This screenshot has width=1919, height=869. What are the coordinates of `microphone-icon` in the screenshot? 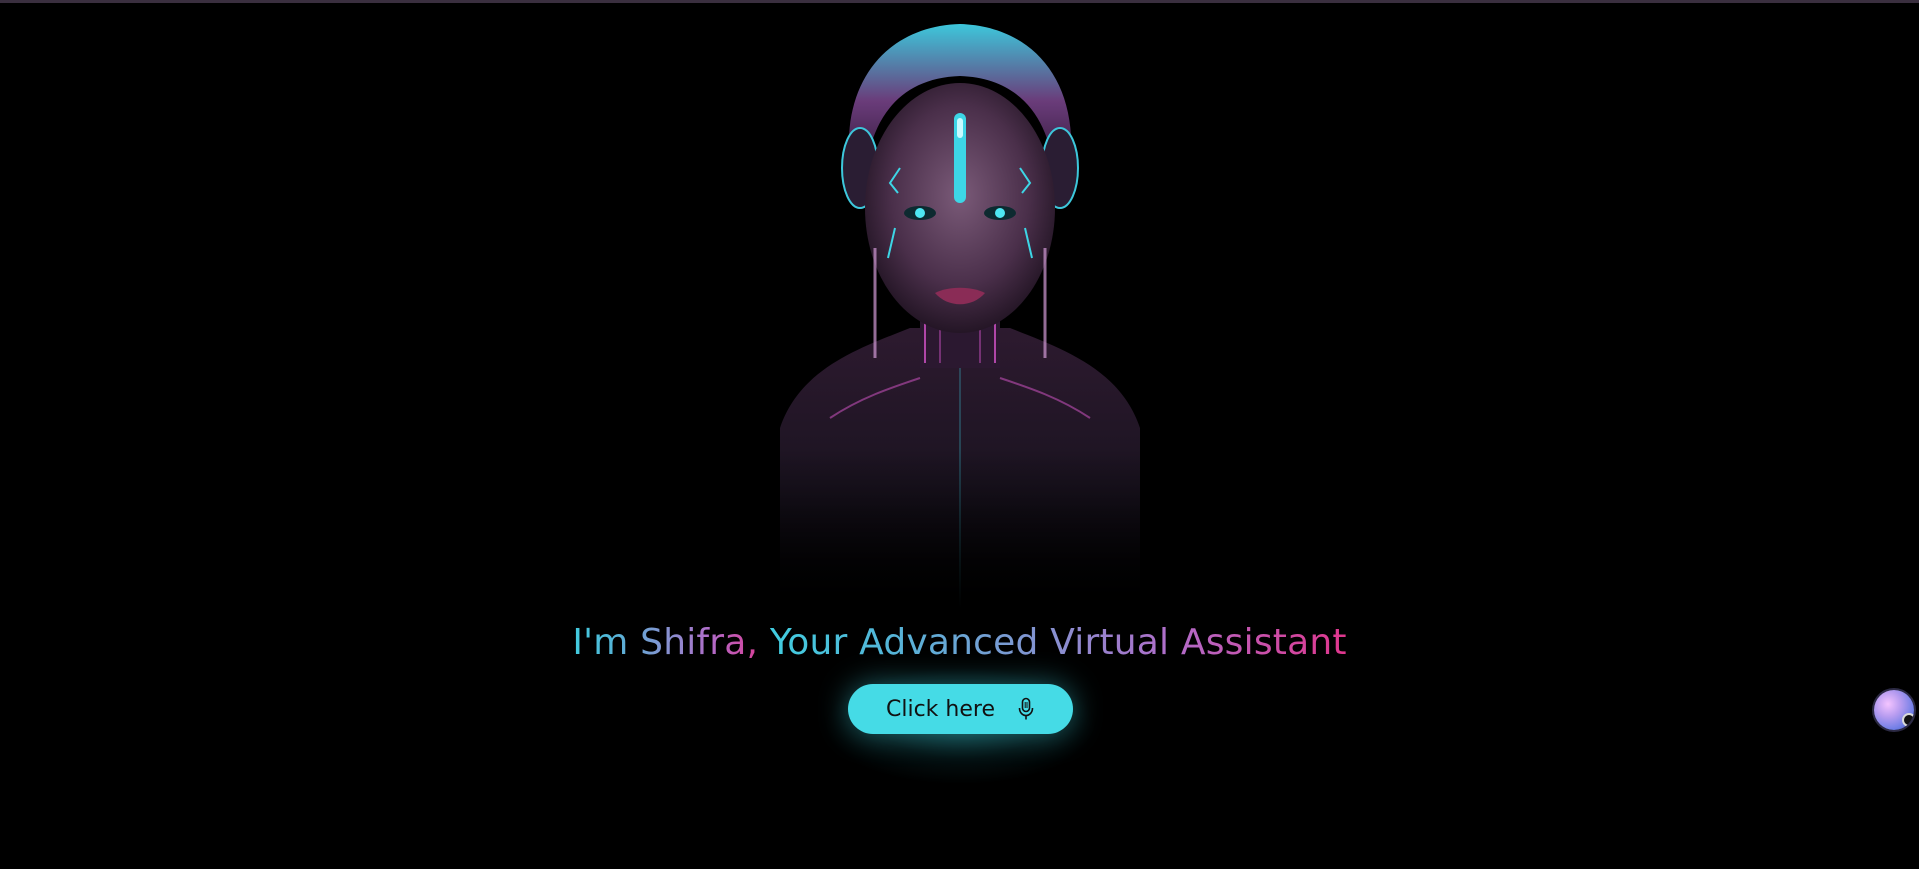 It's located at (1026, 708).